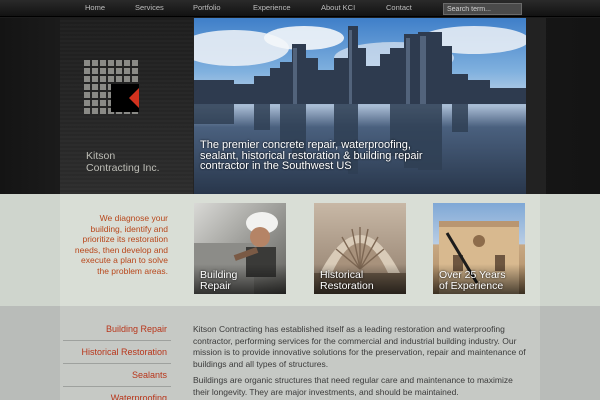 This screenshot has width=600, height=400. I want to click on company-name: Kitson Contracting Inc., so click(136, 162).